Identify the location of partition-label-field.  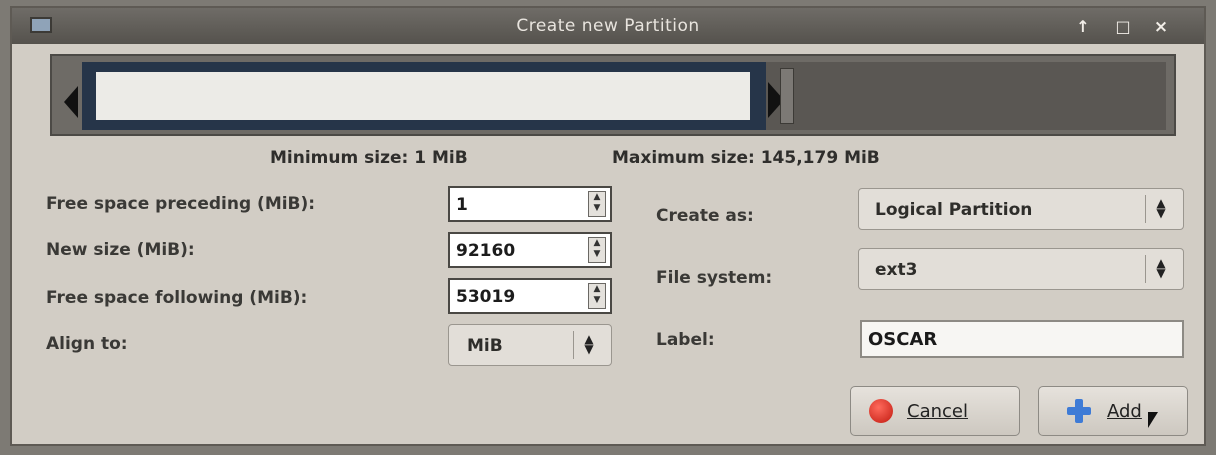
(1022, 339).